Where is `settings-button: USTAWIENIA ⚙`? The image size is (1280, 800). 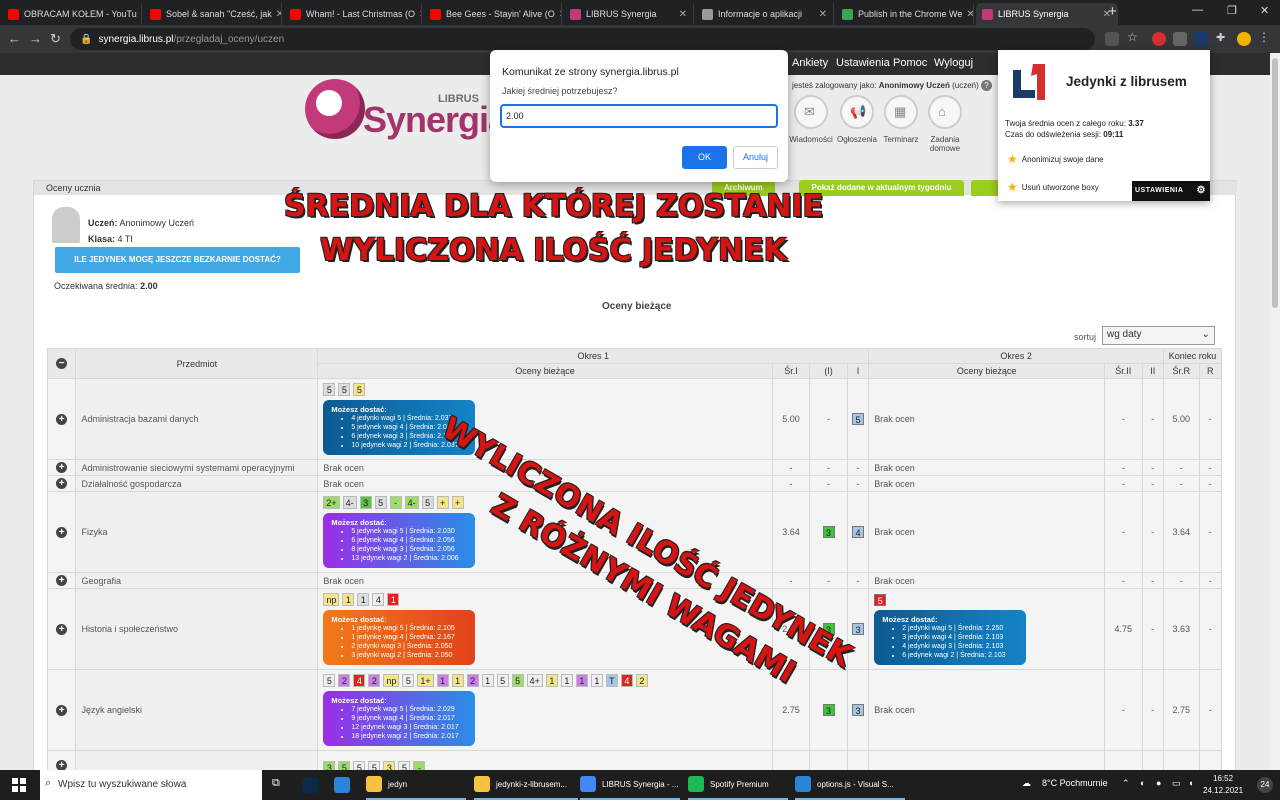 settings-button: USTAWIENIA ⚙ is located at coordinates (1171, 191).